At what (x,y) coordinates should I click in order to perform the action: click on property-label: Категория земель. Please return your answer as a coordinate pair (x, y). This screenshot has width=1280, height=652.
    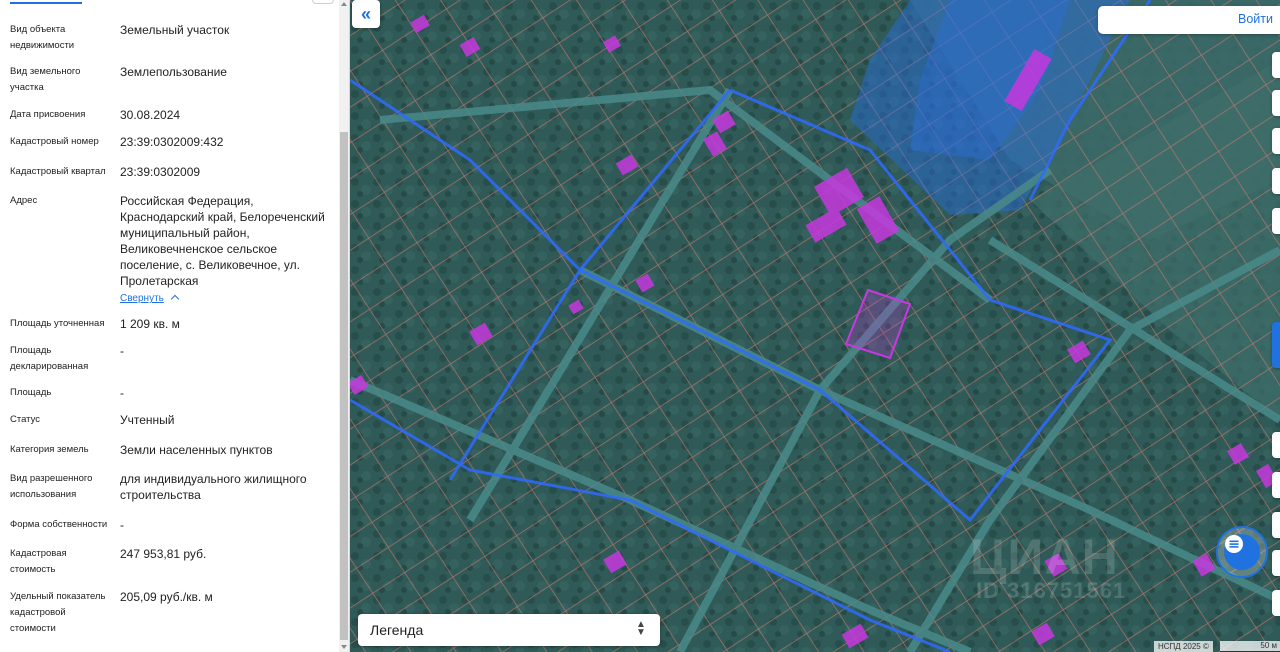
    Looking at the image, I should click on (49, 449).